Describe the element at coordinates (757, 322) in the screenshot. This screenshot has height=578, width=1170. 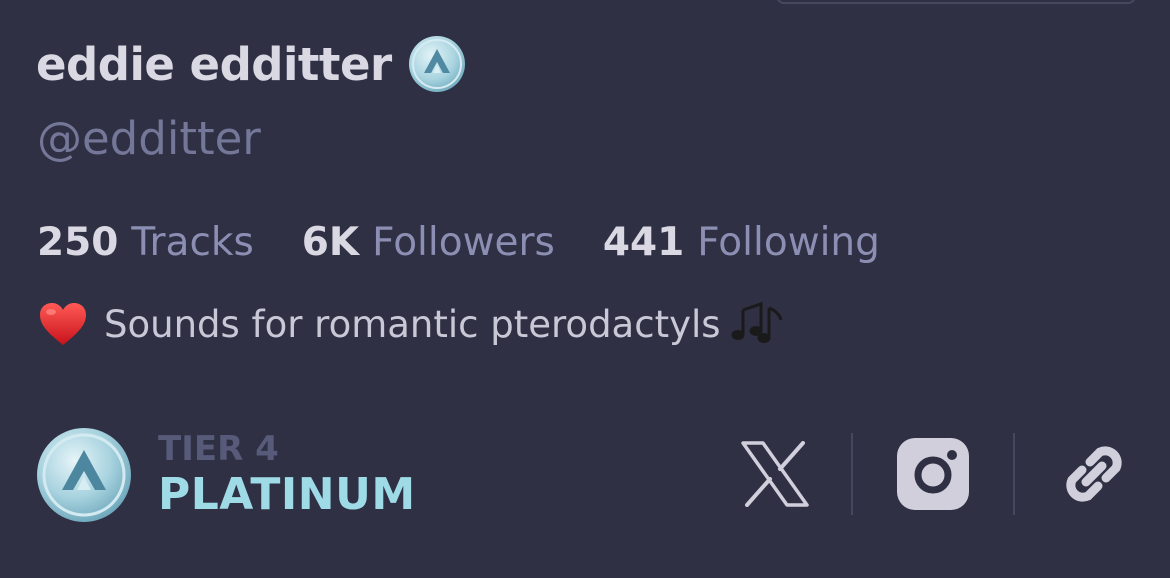
I see `musical-notes-icon` at that location.